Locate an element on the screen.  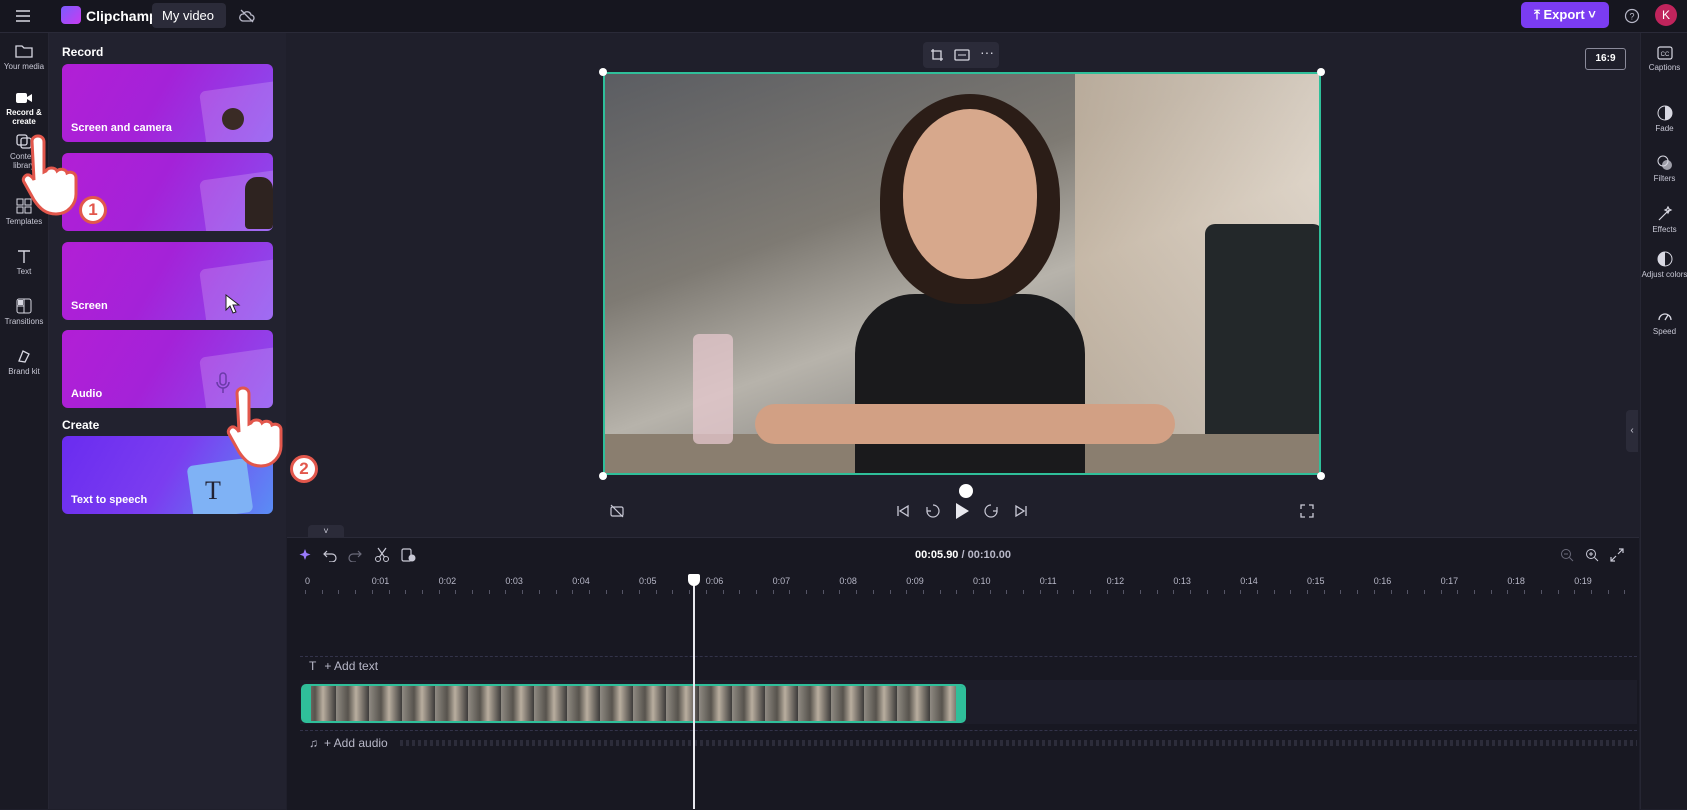
rail-fade: Fade is located at coordinates (1664, 119).